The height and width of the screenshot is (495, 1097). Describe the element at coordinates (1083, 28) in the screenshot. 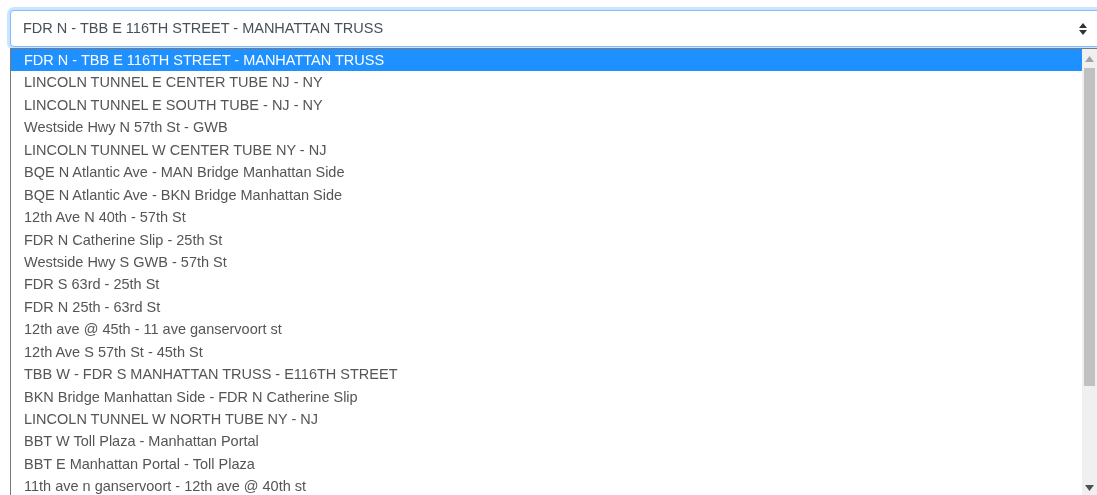

I see `sort-caret-icon` at that location.